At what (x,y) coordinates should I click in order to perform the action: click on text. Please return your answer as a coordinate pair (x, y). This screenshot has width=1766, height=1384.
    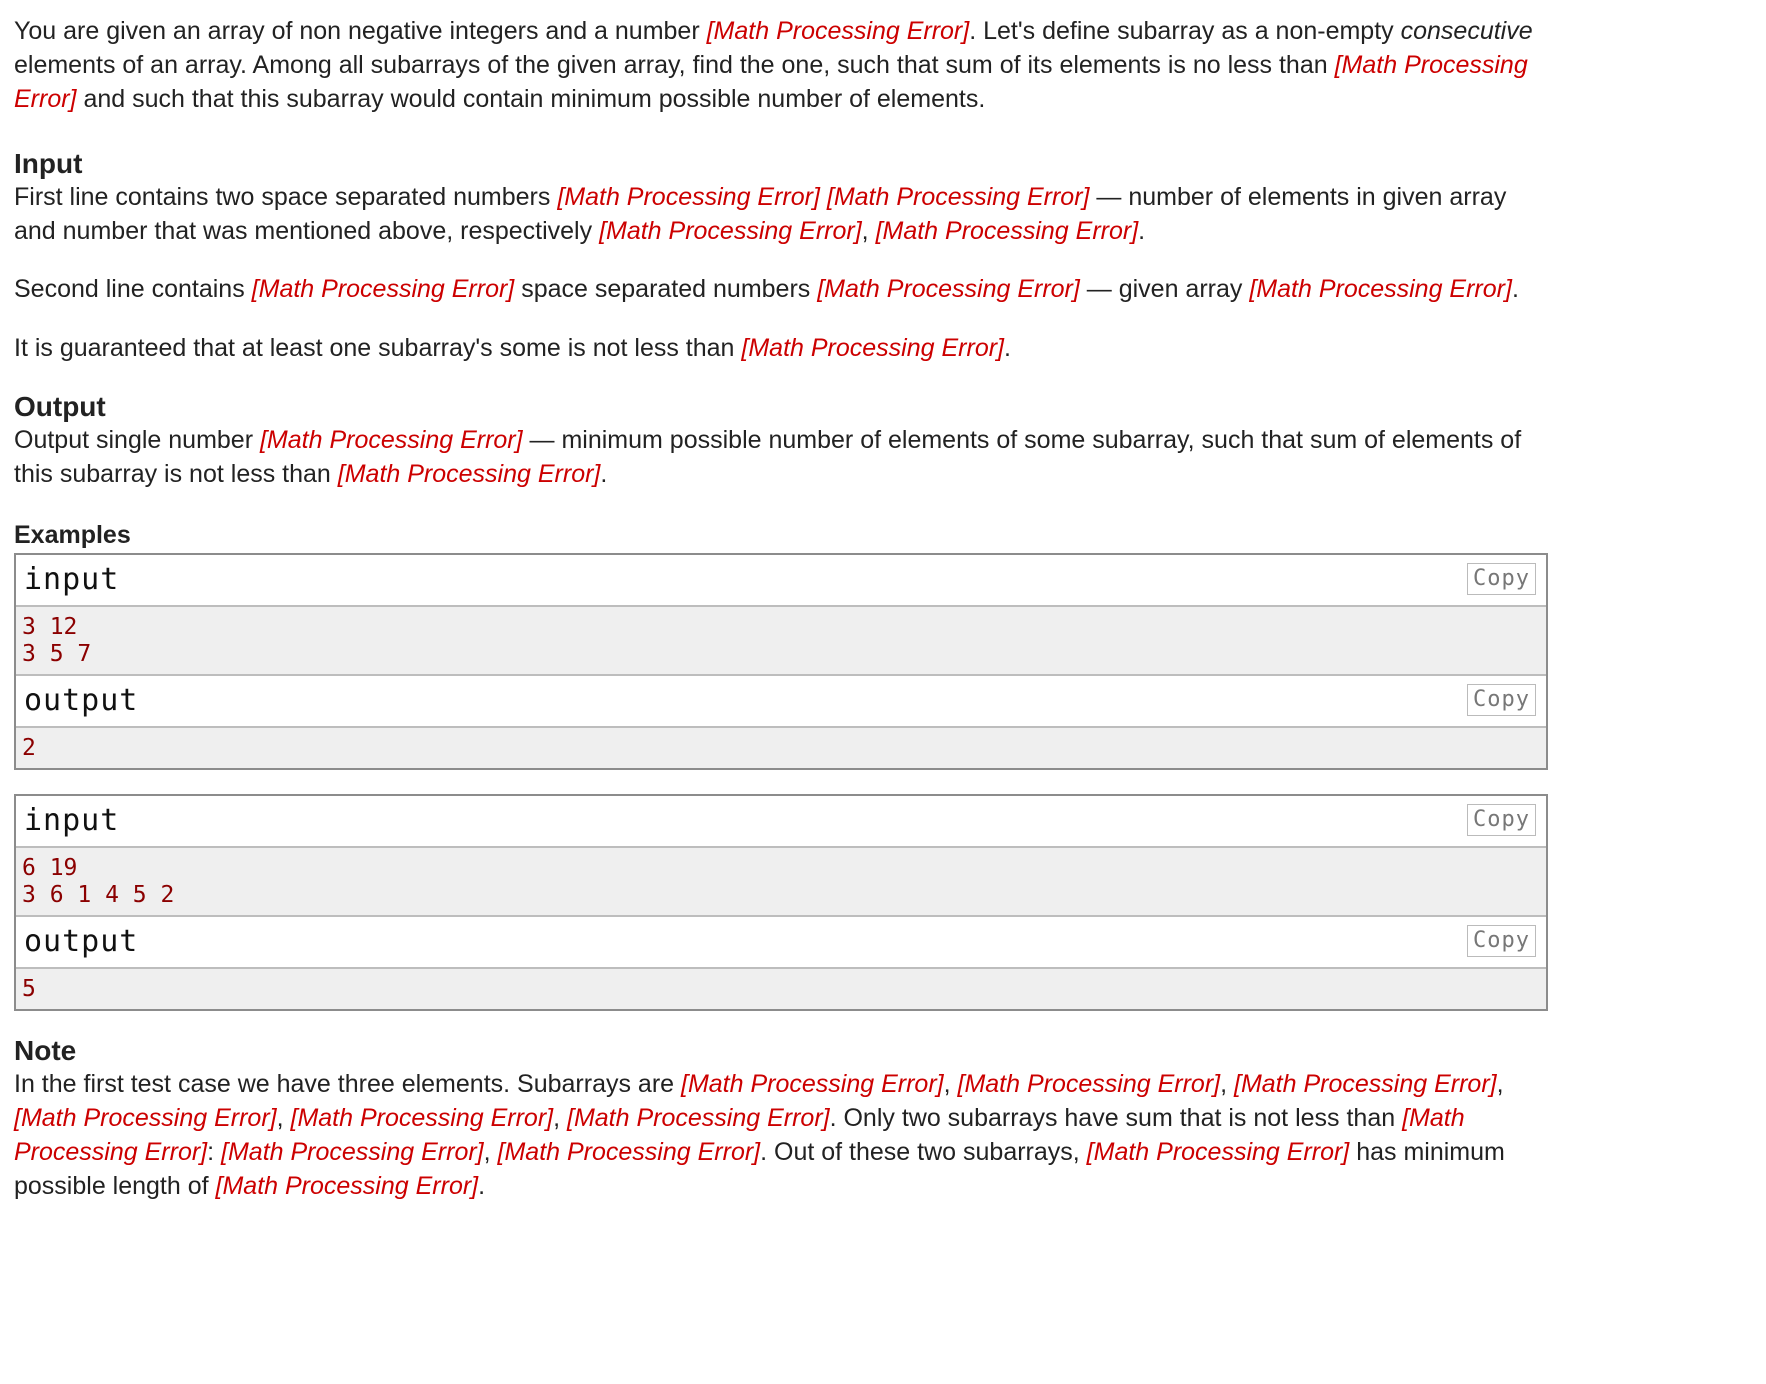
    Looking at the image, I should click on (823, 197).